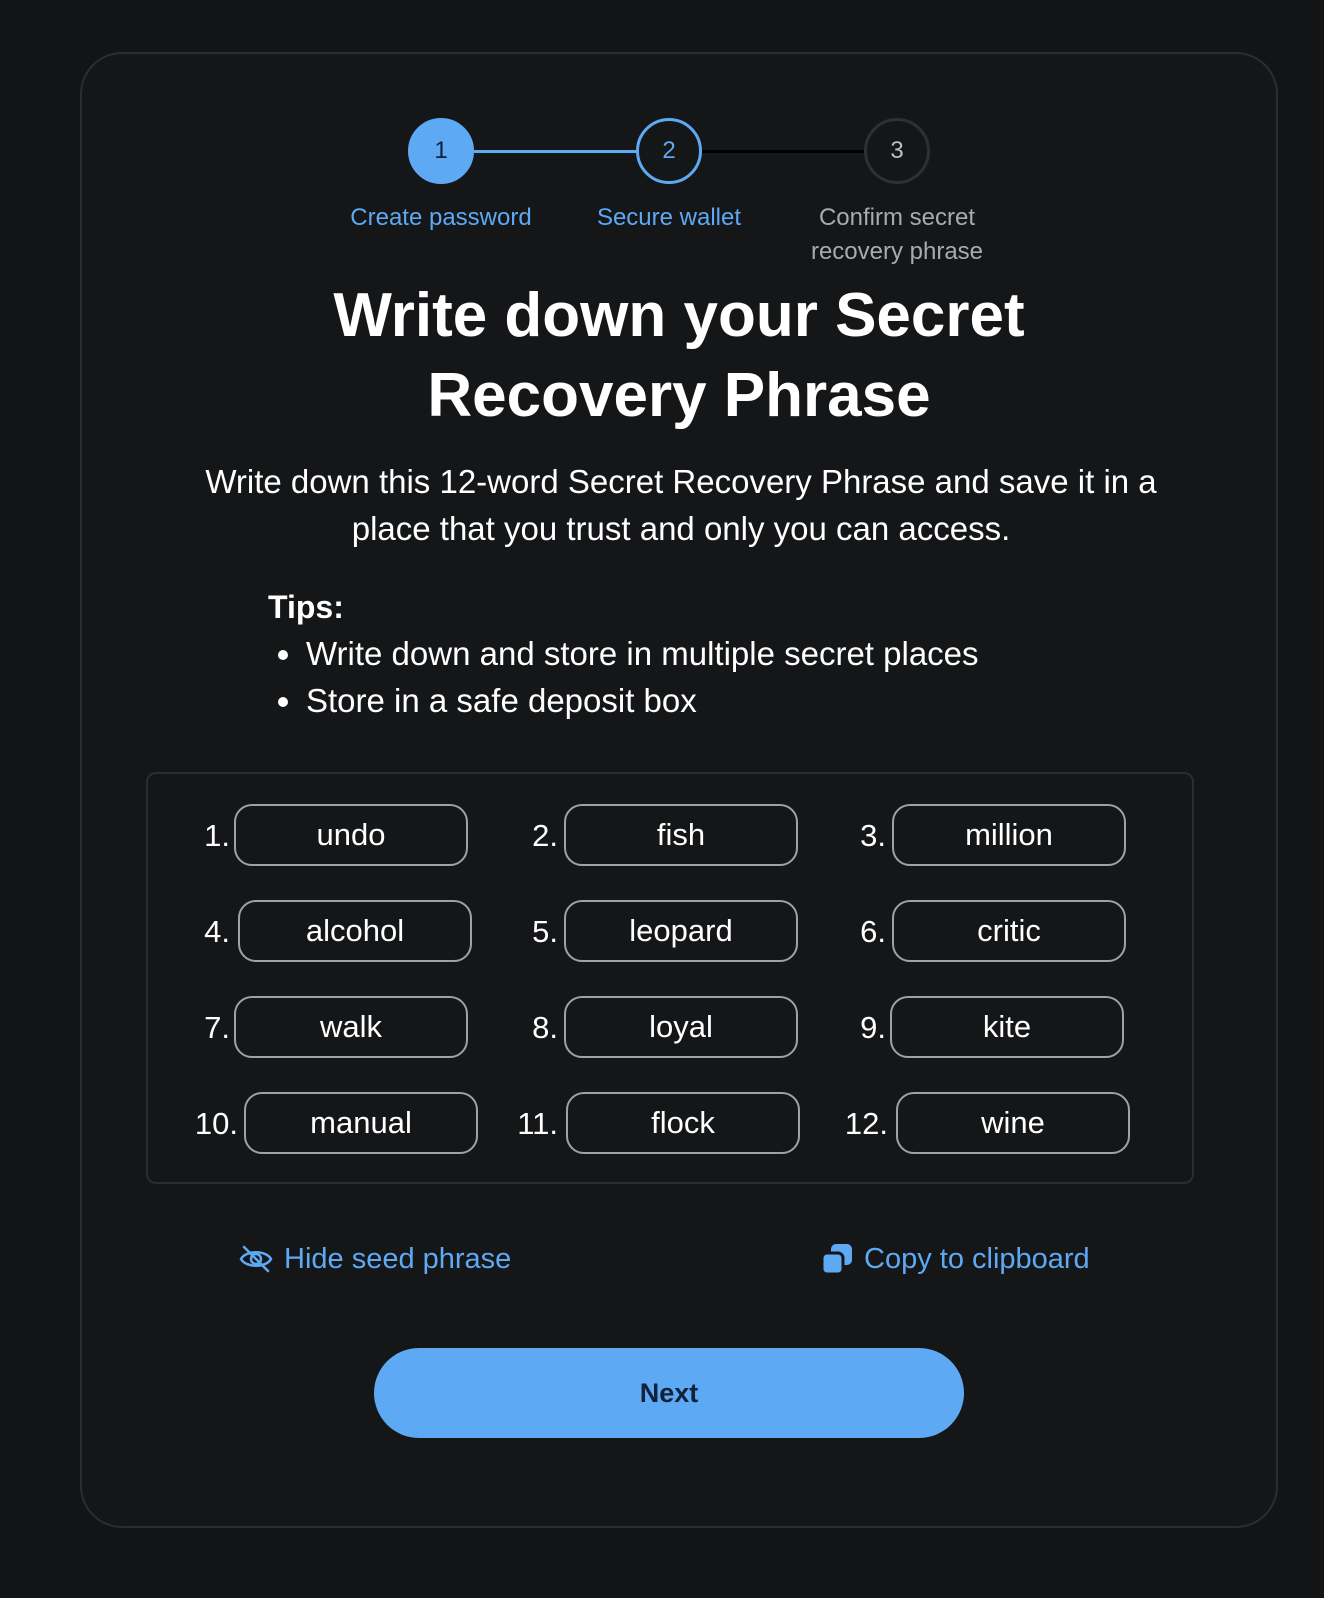 Image resolution: width=1324 pixels, height=1598 pixels. What do you see at coordinates (873, 1027) in the screenshot?
I see `word-number: 9.` at bounding box center [873, 1027].